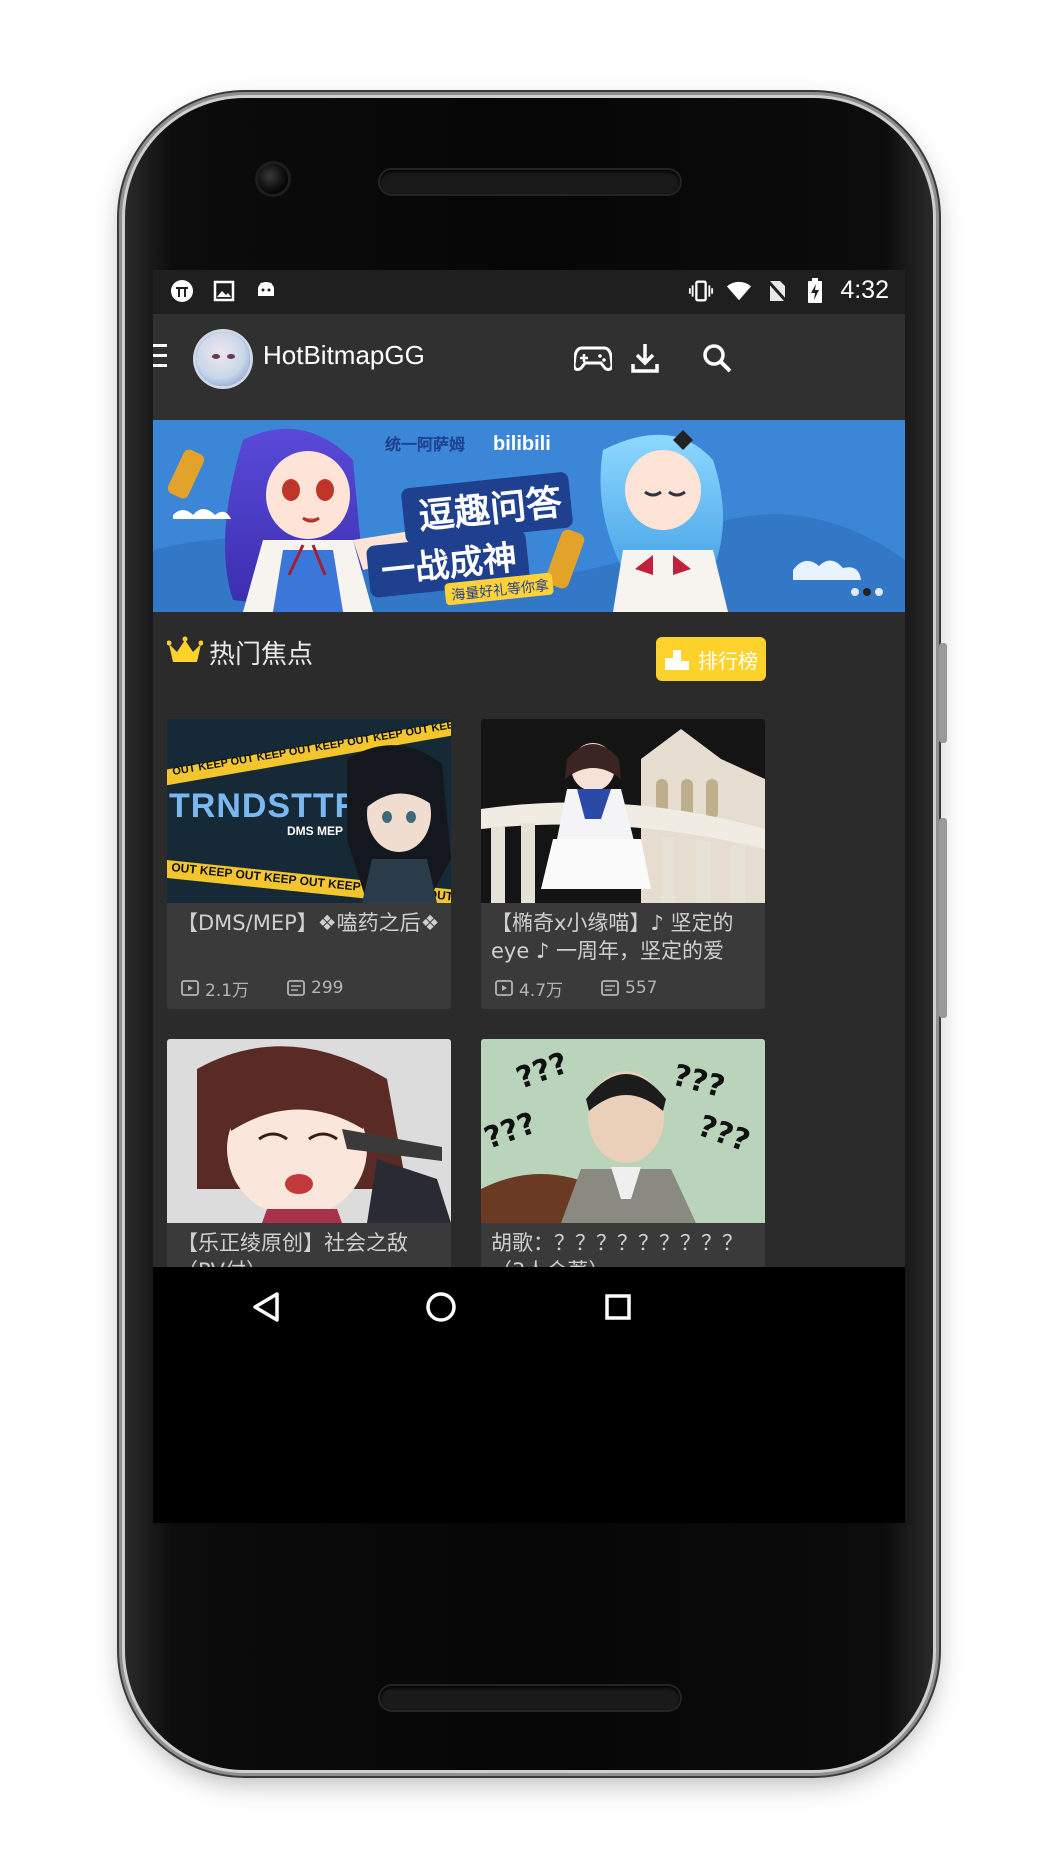 This screenshot has width=1055, height=1875. I want to click on app-pi-icon, so click(182, 291).